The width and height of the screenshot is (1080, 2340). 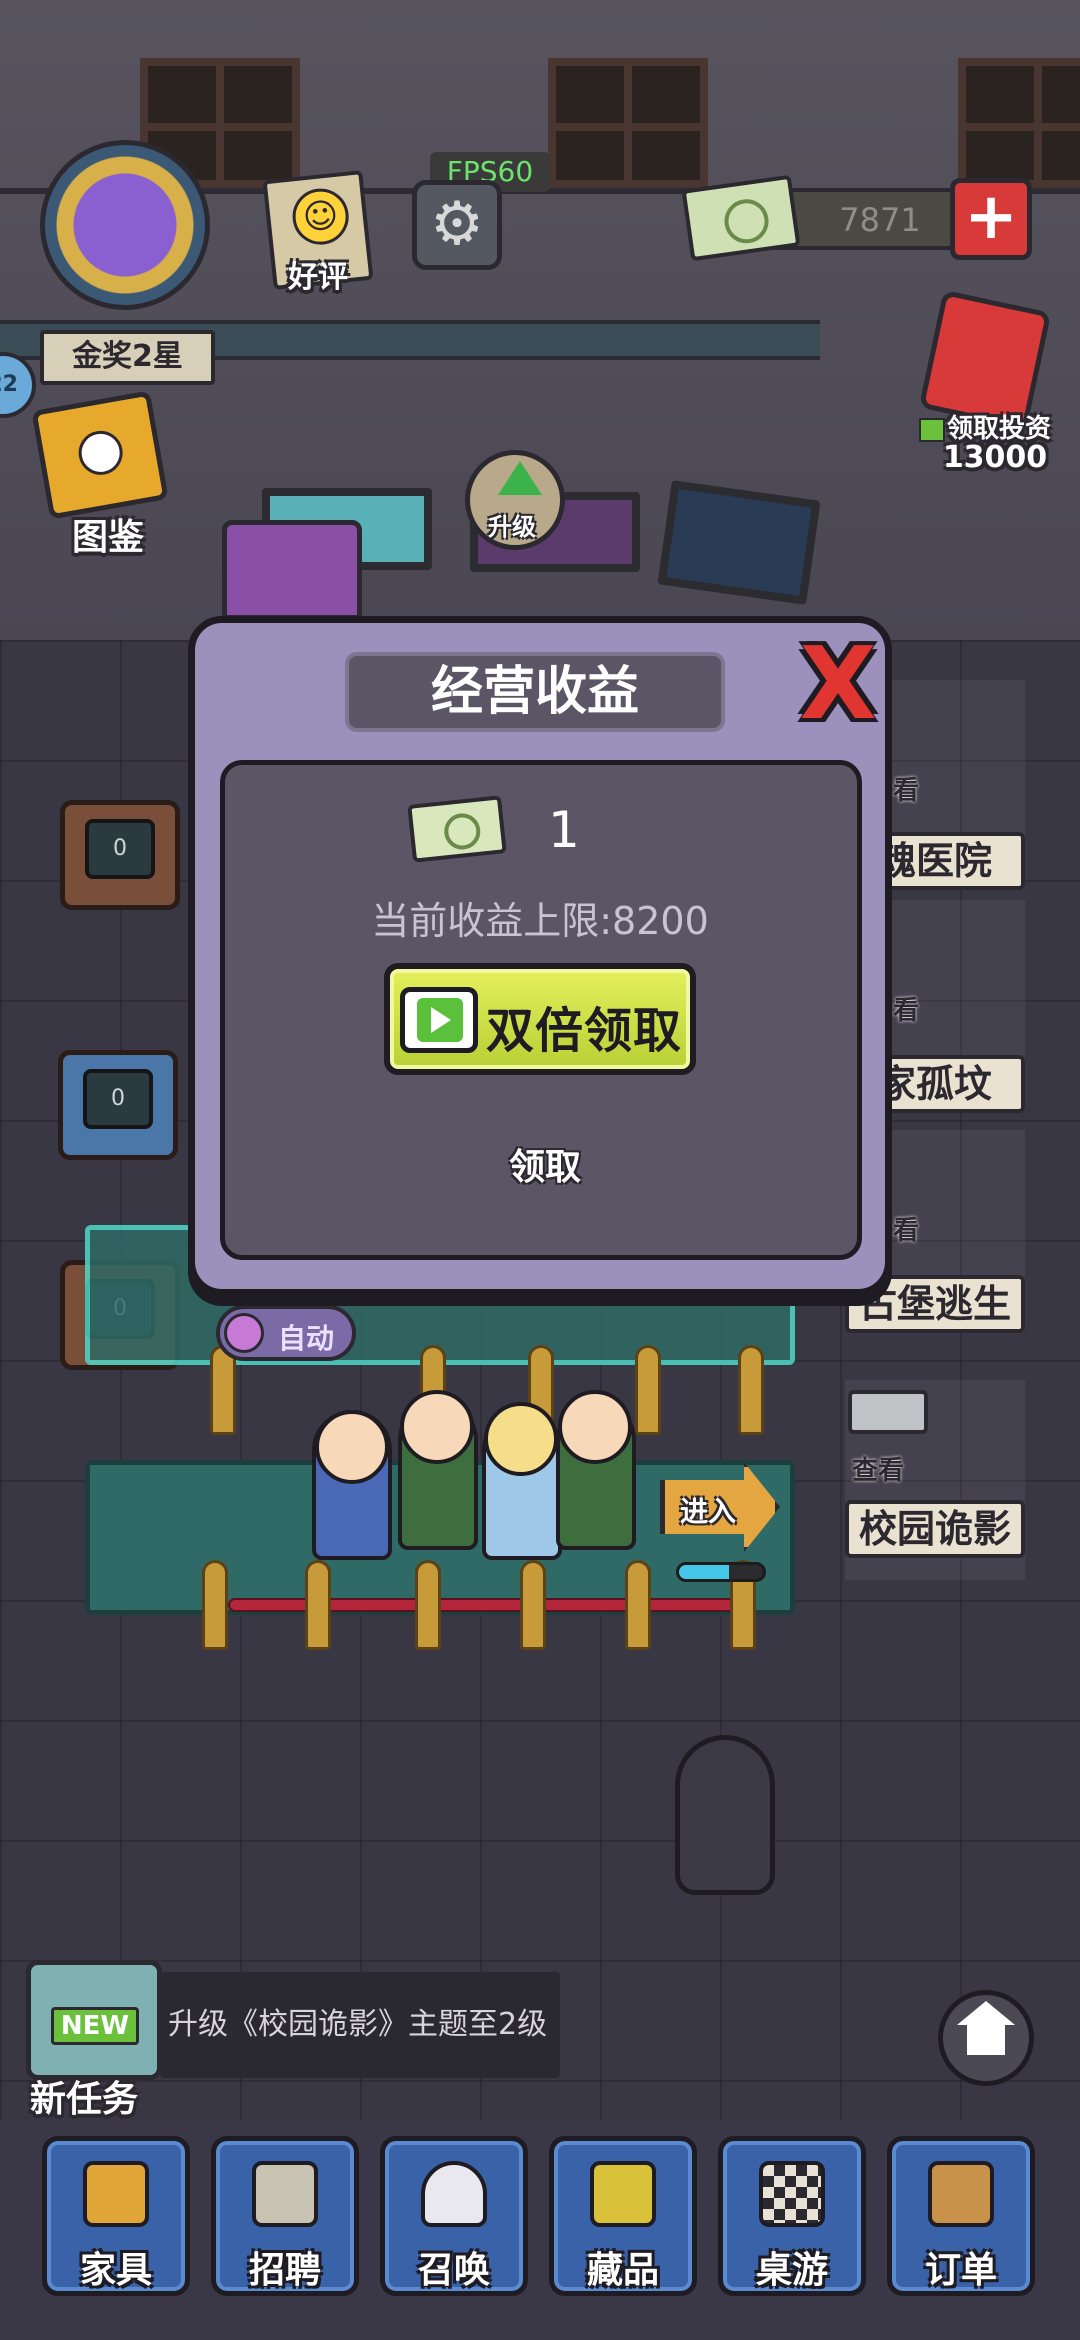 I want to click on nav-furniture: 家具, so click(x=116, y=2216).